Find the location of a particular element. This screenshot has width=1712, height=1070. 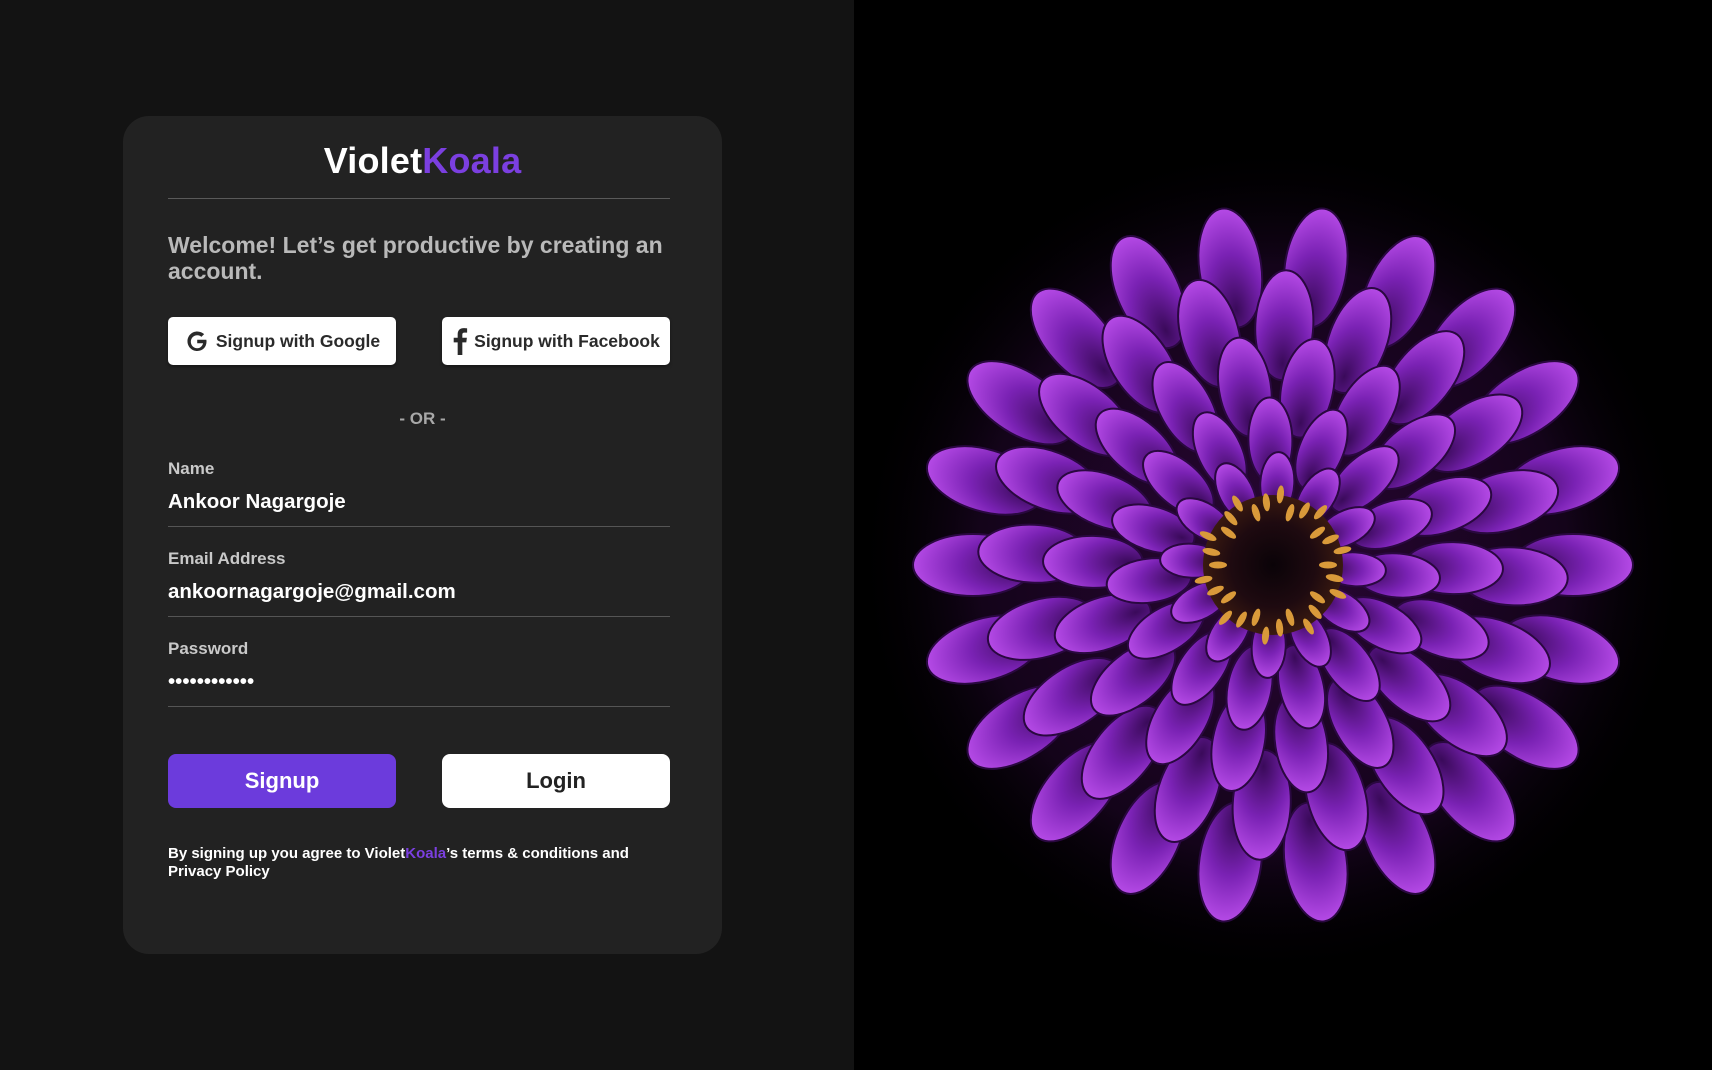

app-logo: VioletKoala is located at coordinates (422, 161).